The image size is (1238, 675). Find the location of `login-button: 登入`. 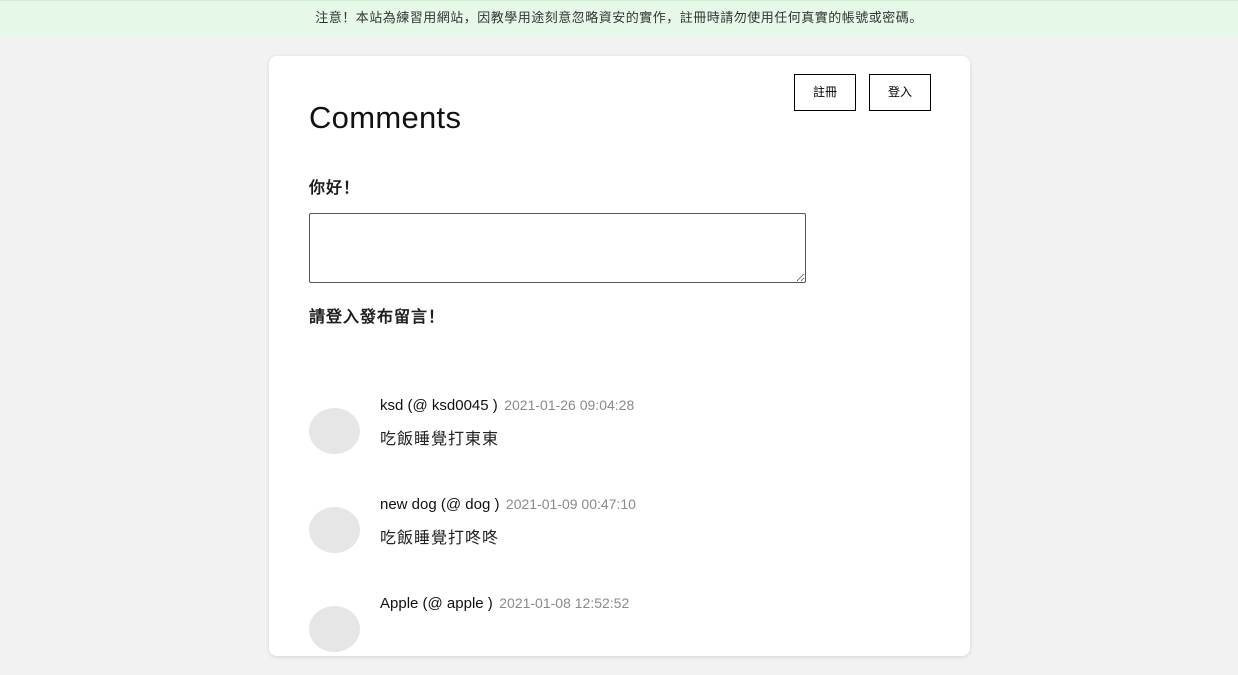

login-button: 登入 is located at coordinates (900, 92).